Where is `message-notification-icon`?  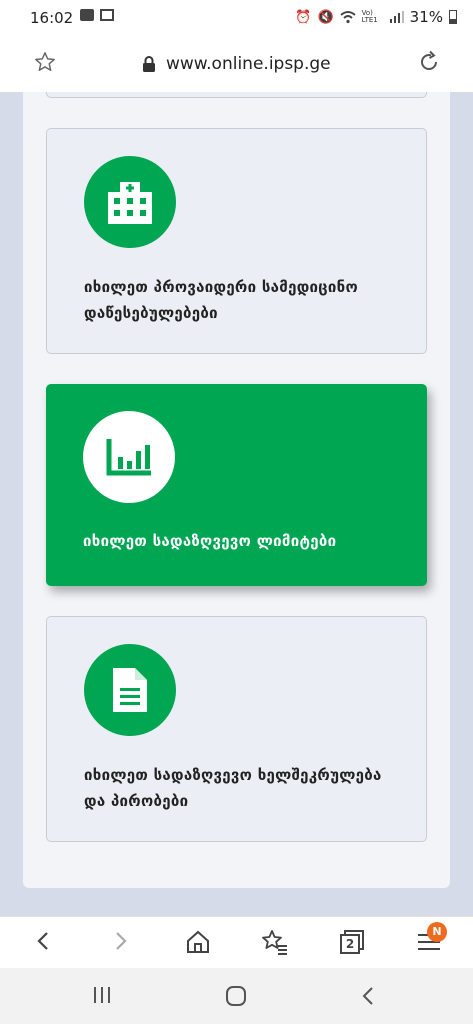 message-notification-icon is located at coordinates (87, 15).